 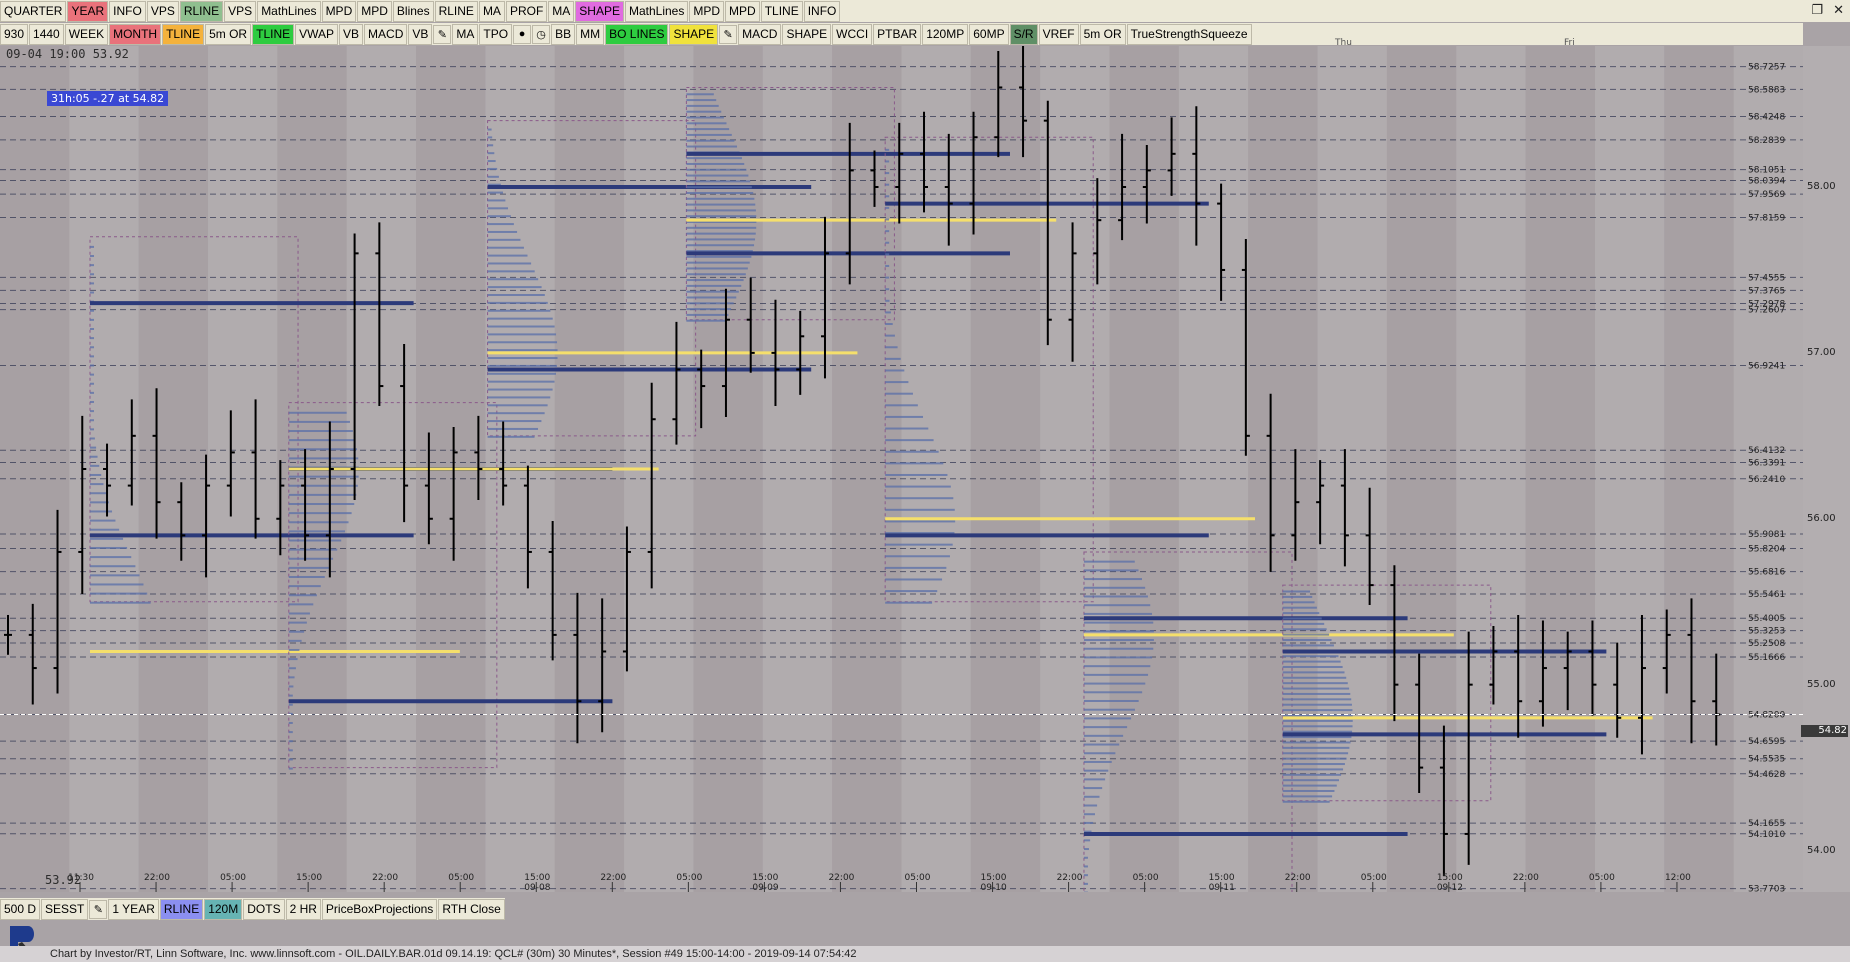 I want to click on btn-week: WEEK, so click(x=86, y=34).